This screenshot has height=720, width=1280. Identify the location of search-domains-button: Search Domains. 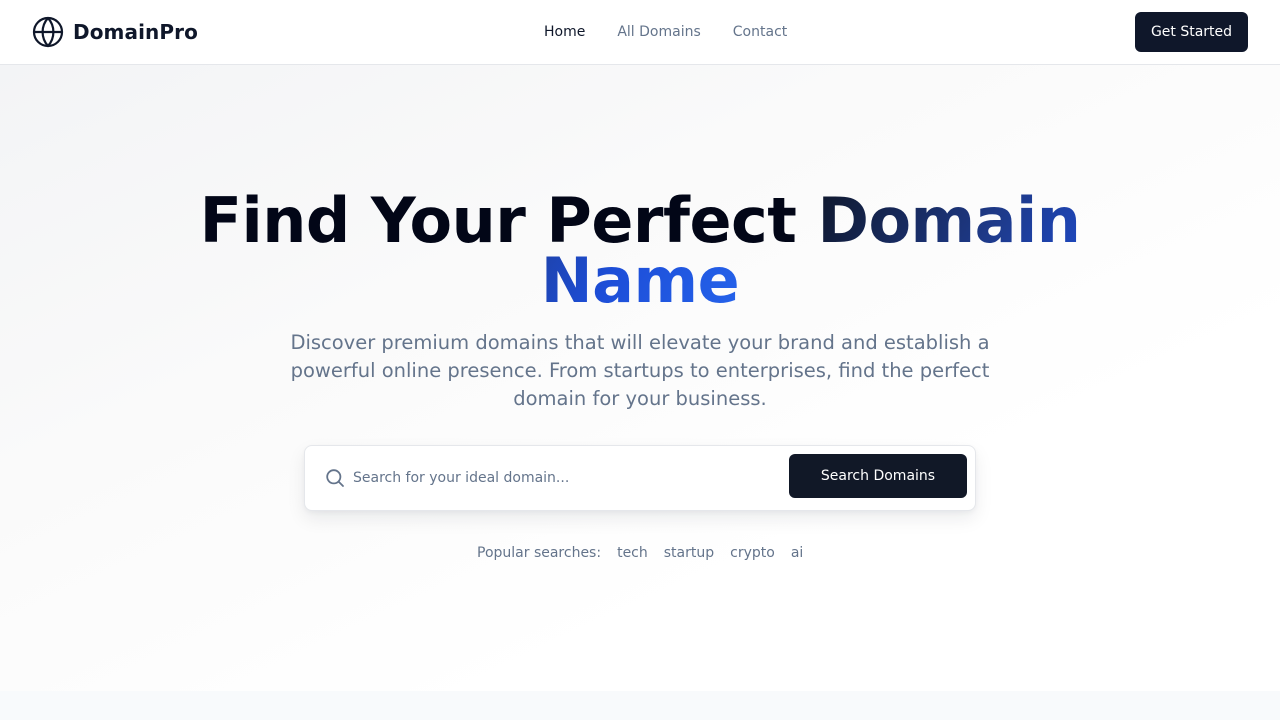
(878, 476).